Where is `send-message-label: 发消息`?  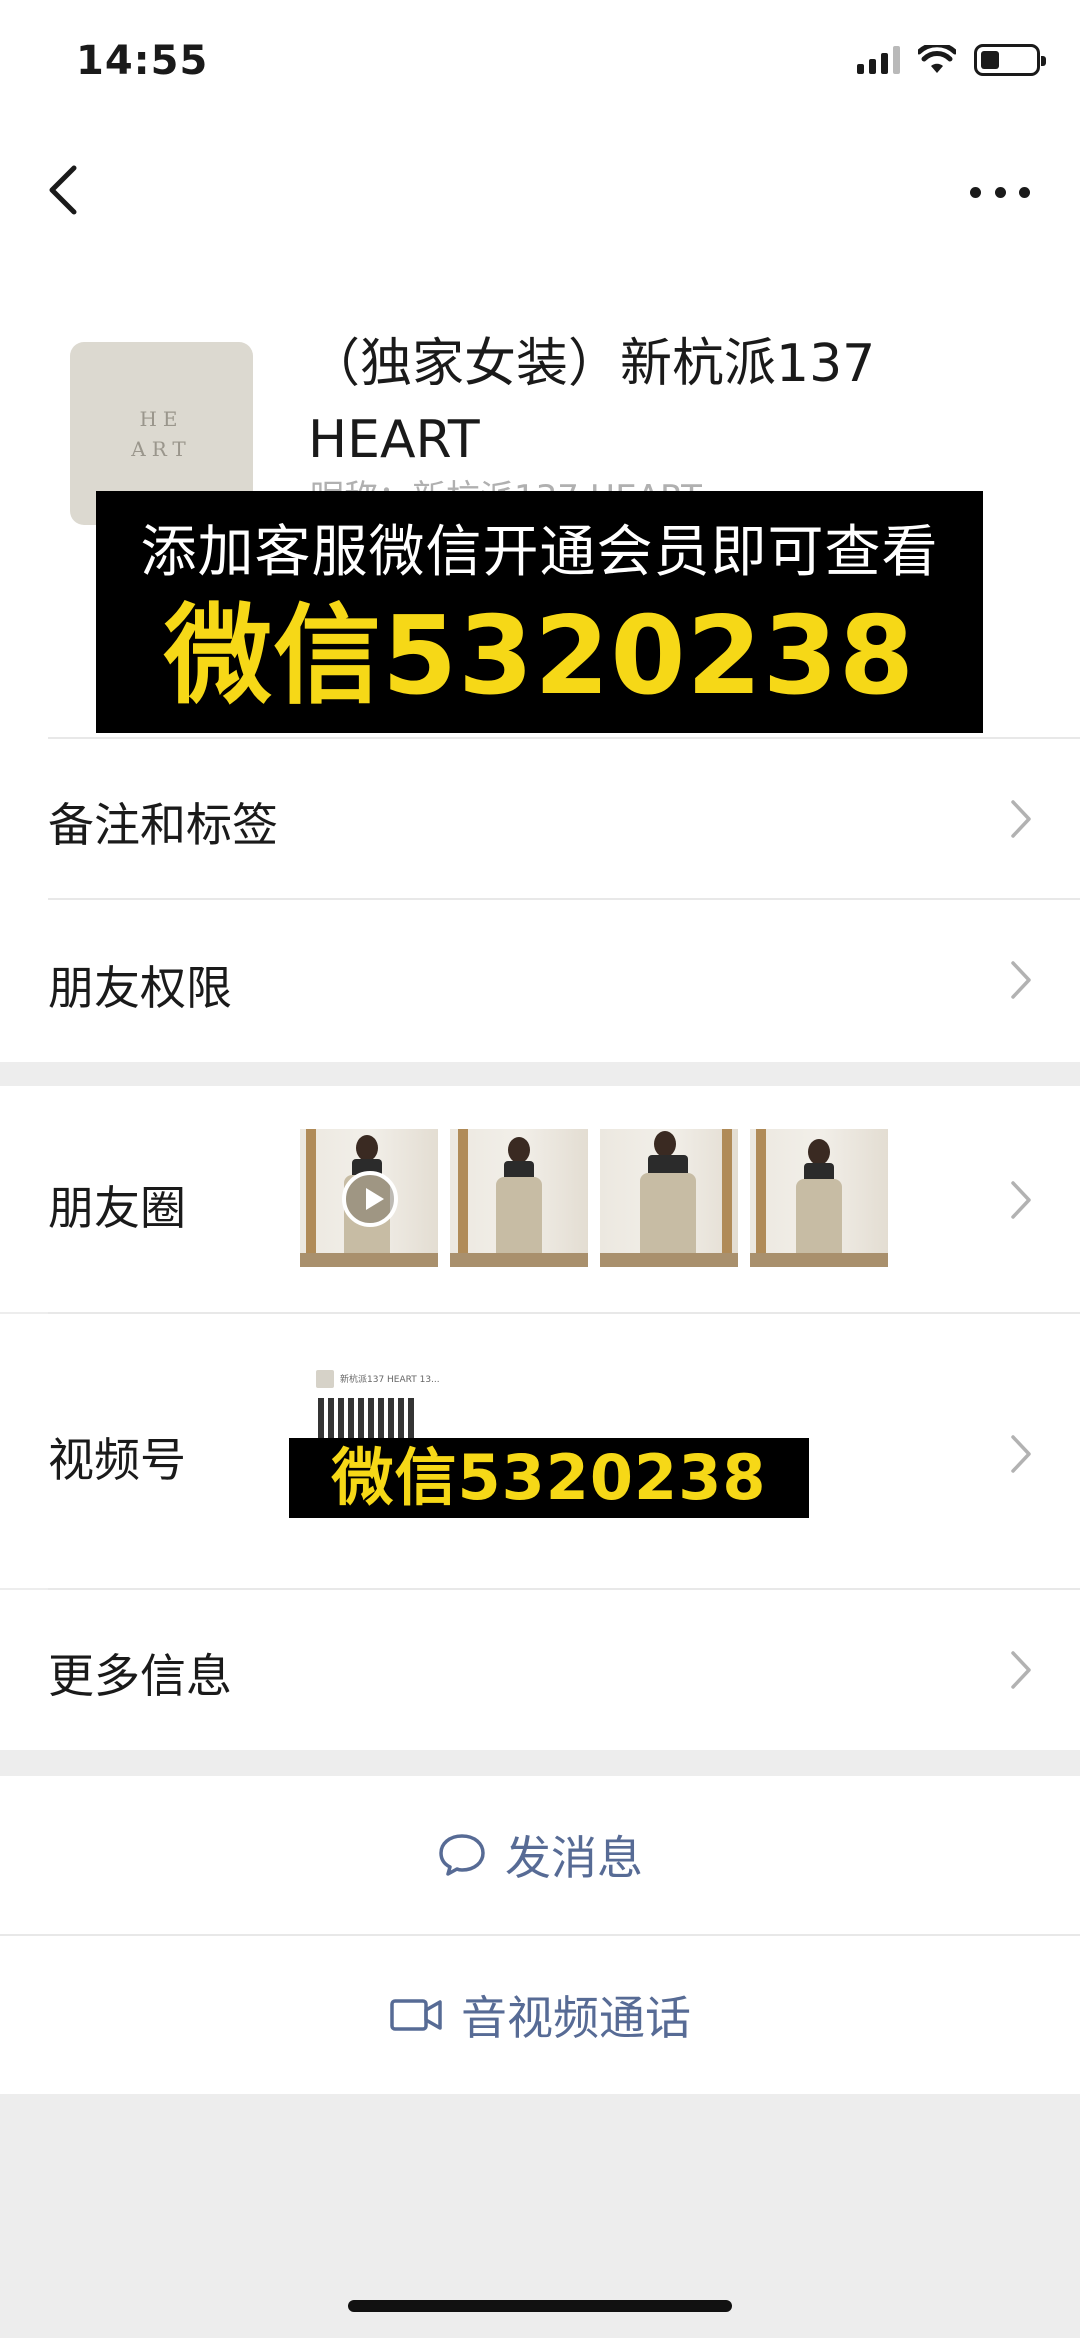
send-message-label: 发消息 is located at coordinates (574, 1858).